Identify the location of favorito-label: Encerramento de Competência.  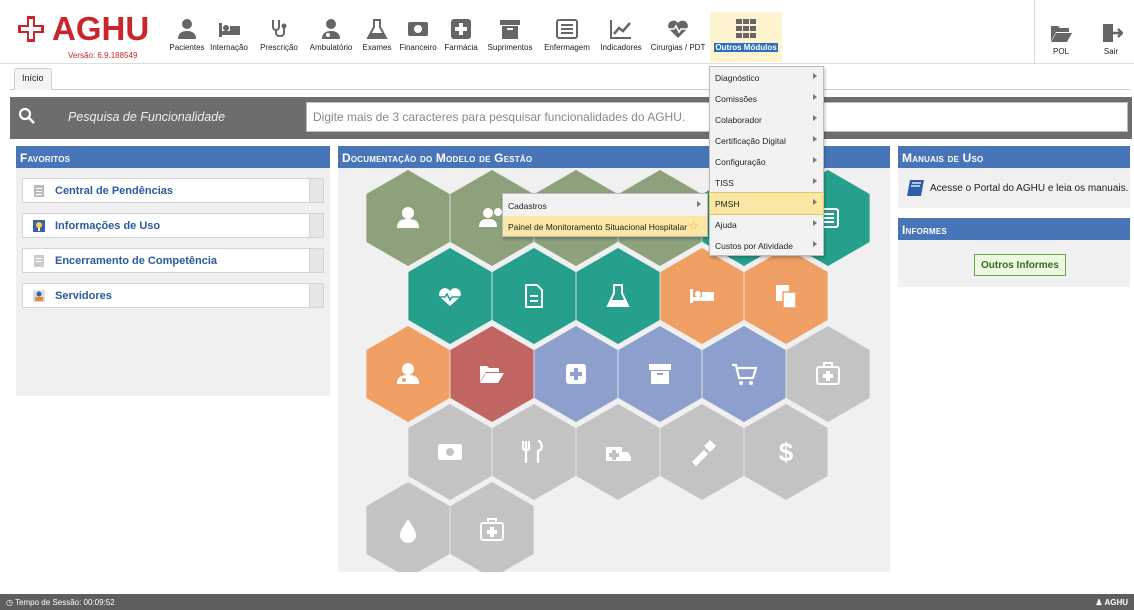
(136, 261).